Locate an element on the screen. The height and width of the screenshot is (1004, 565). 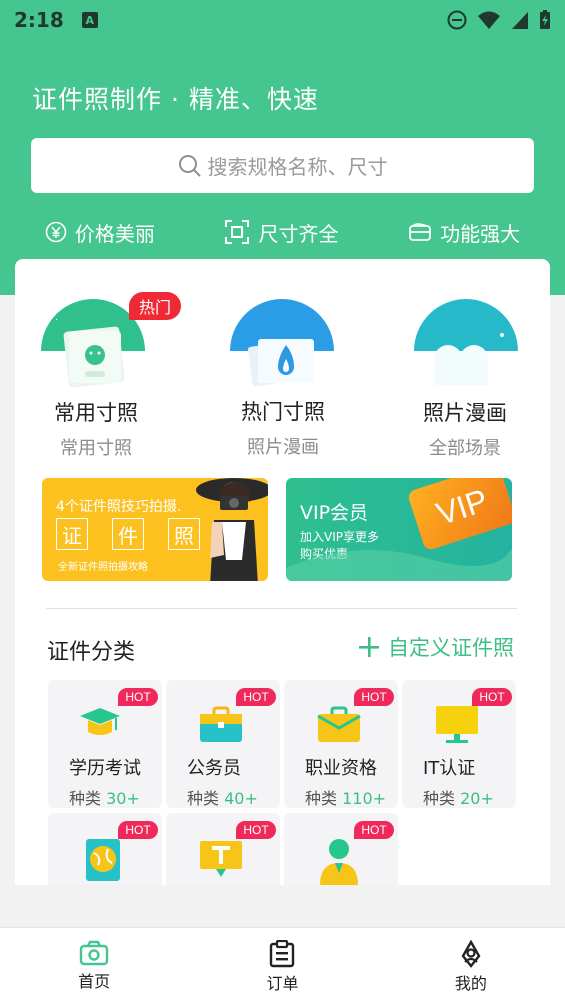
banner-char-boxes: 证 件 照 is located at coordinates (128, 534).